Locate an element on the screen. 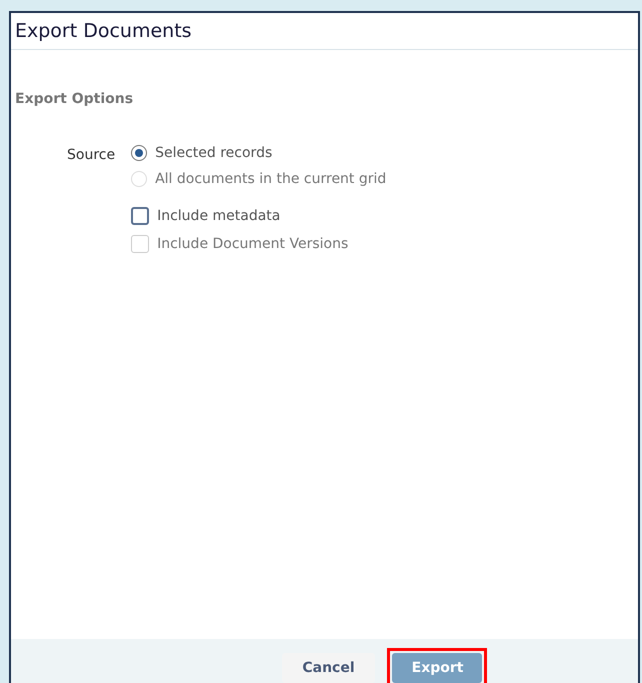  checkbox-label: Include metadata is located at coordinates (218, 216).